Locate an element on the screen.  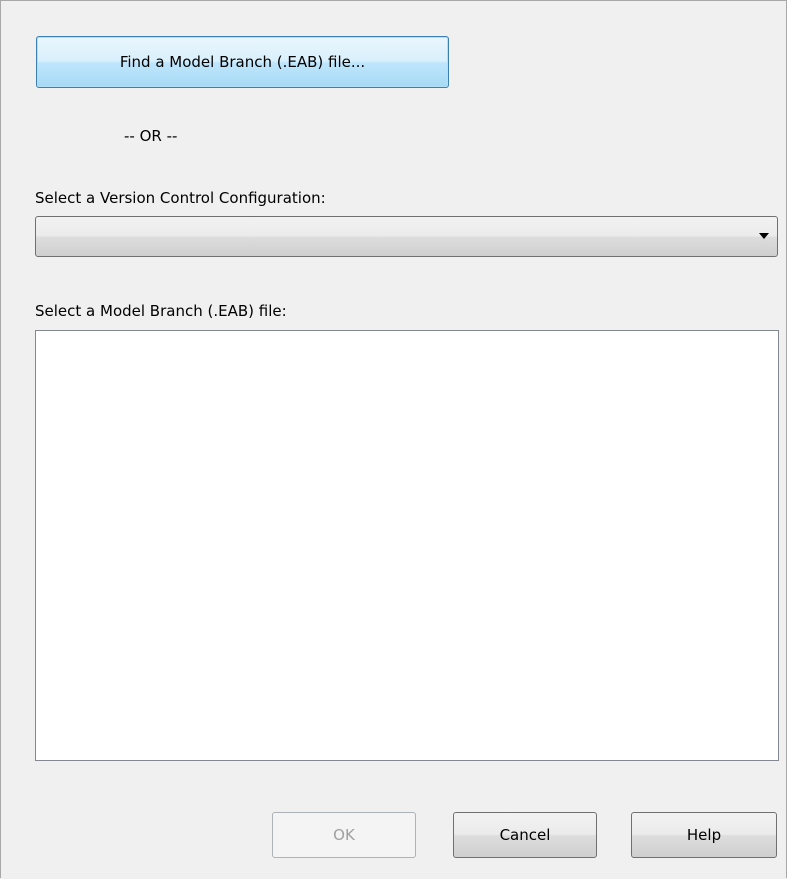
dropdown-arrow-icon is located at coordinates (764, 236).